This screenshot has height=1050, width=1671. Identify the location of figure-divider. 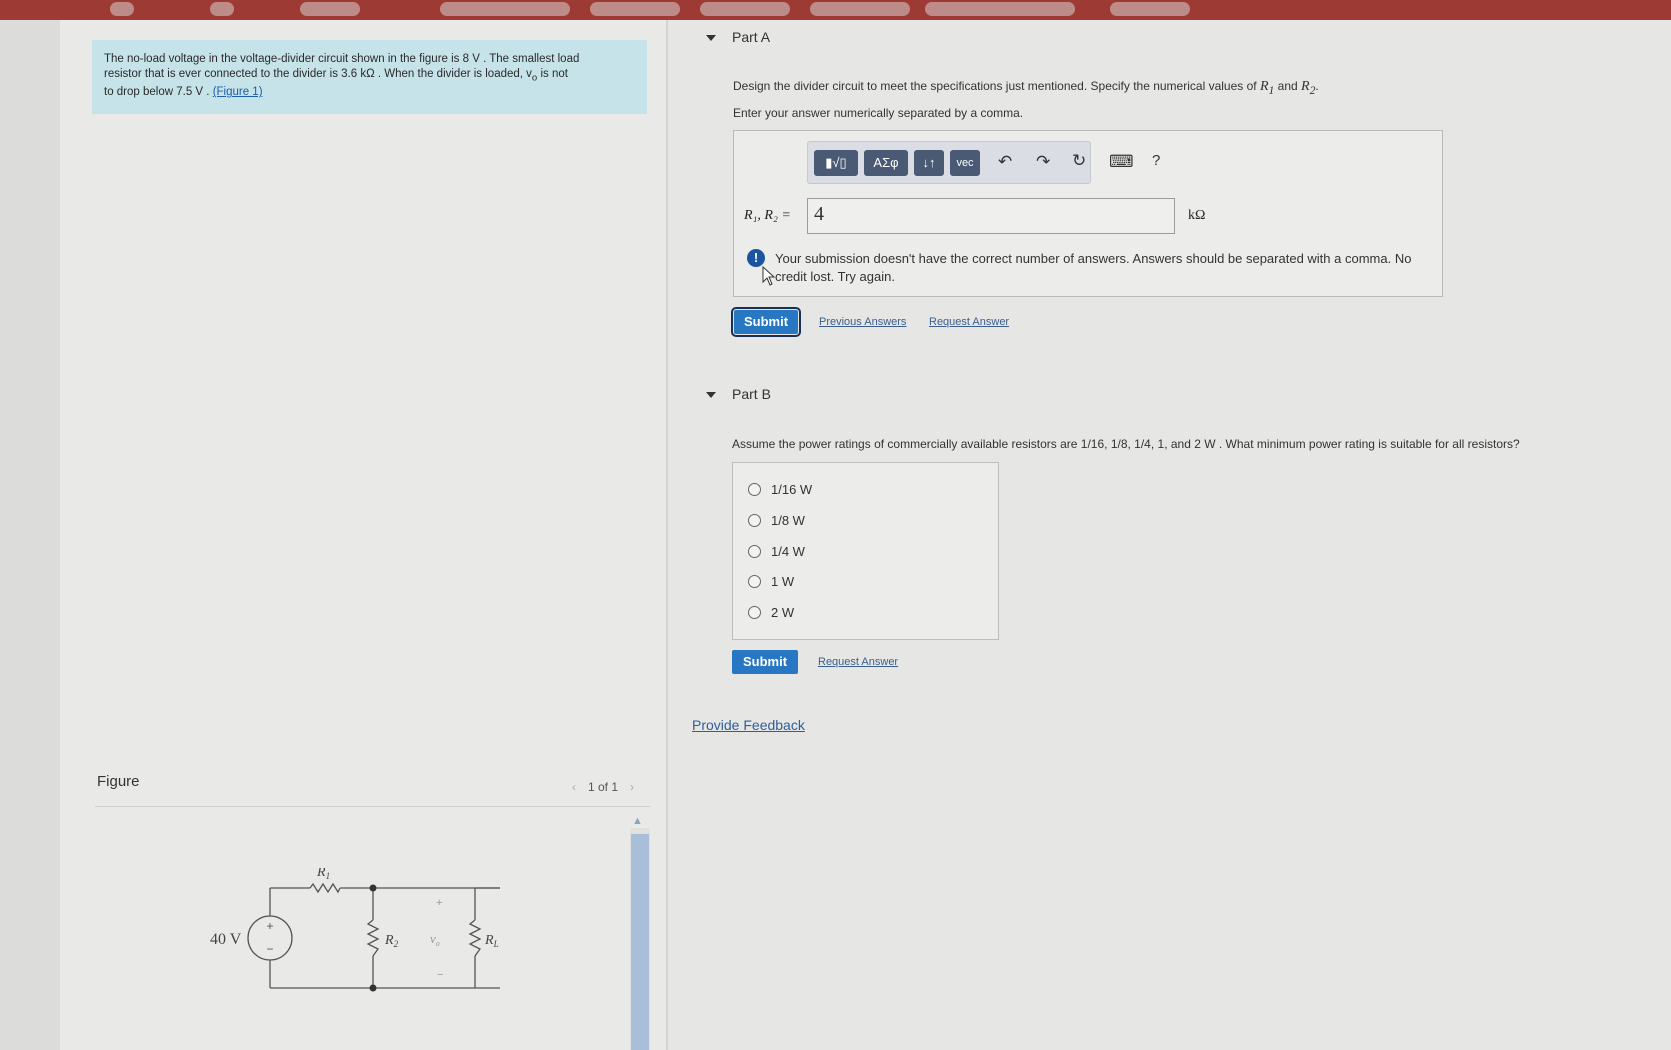
(372, 806).